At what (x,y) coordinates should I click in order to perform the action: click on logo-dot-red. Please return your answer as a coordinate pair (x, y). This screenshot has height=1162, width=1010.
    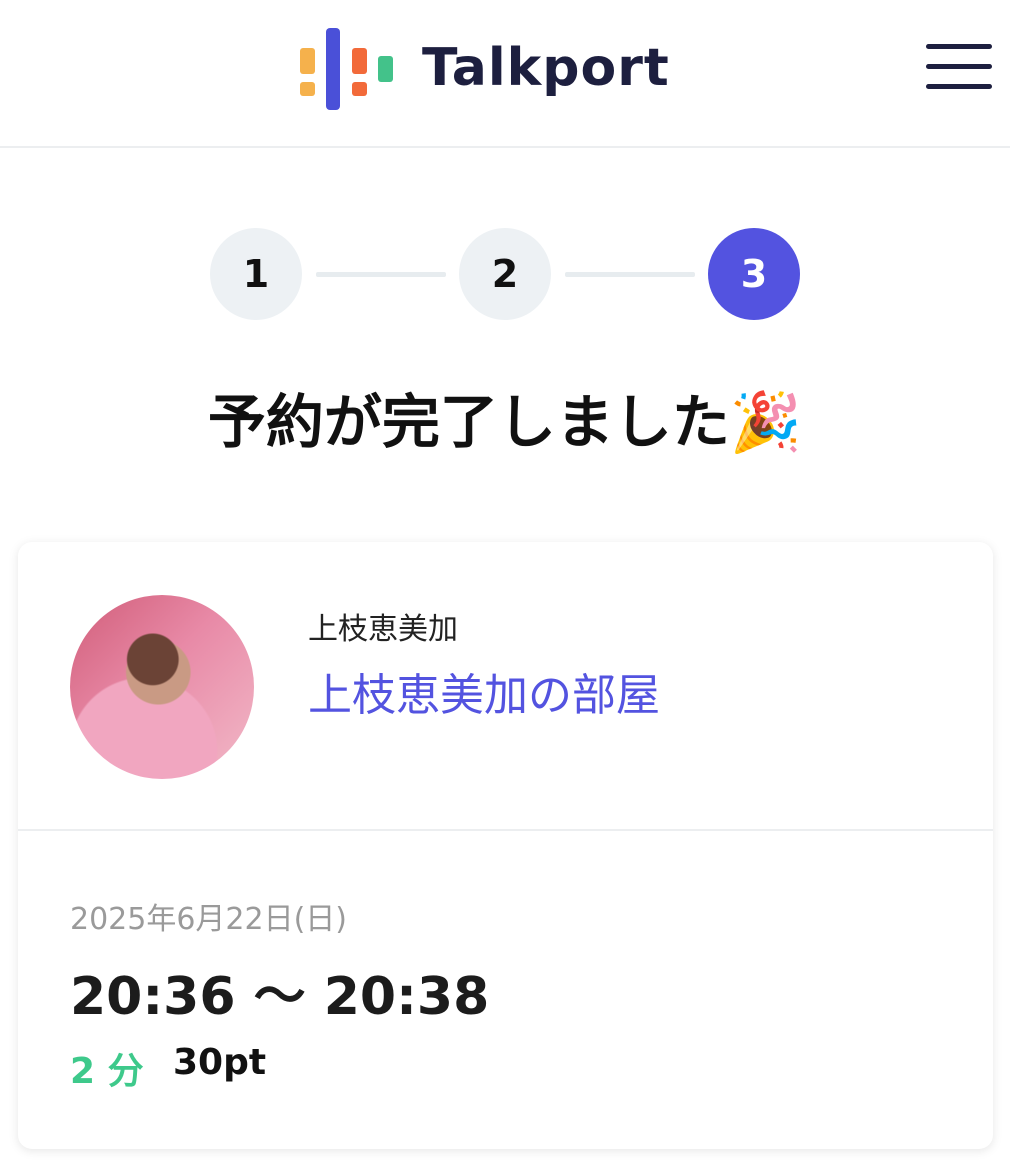
    Looking at the image, I should click on (359, 89).